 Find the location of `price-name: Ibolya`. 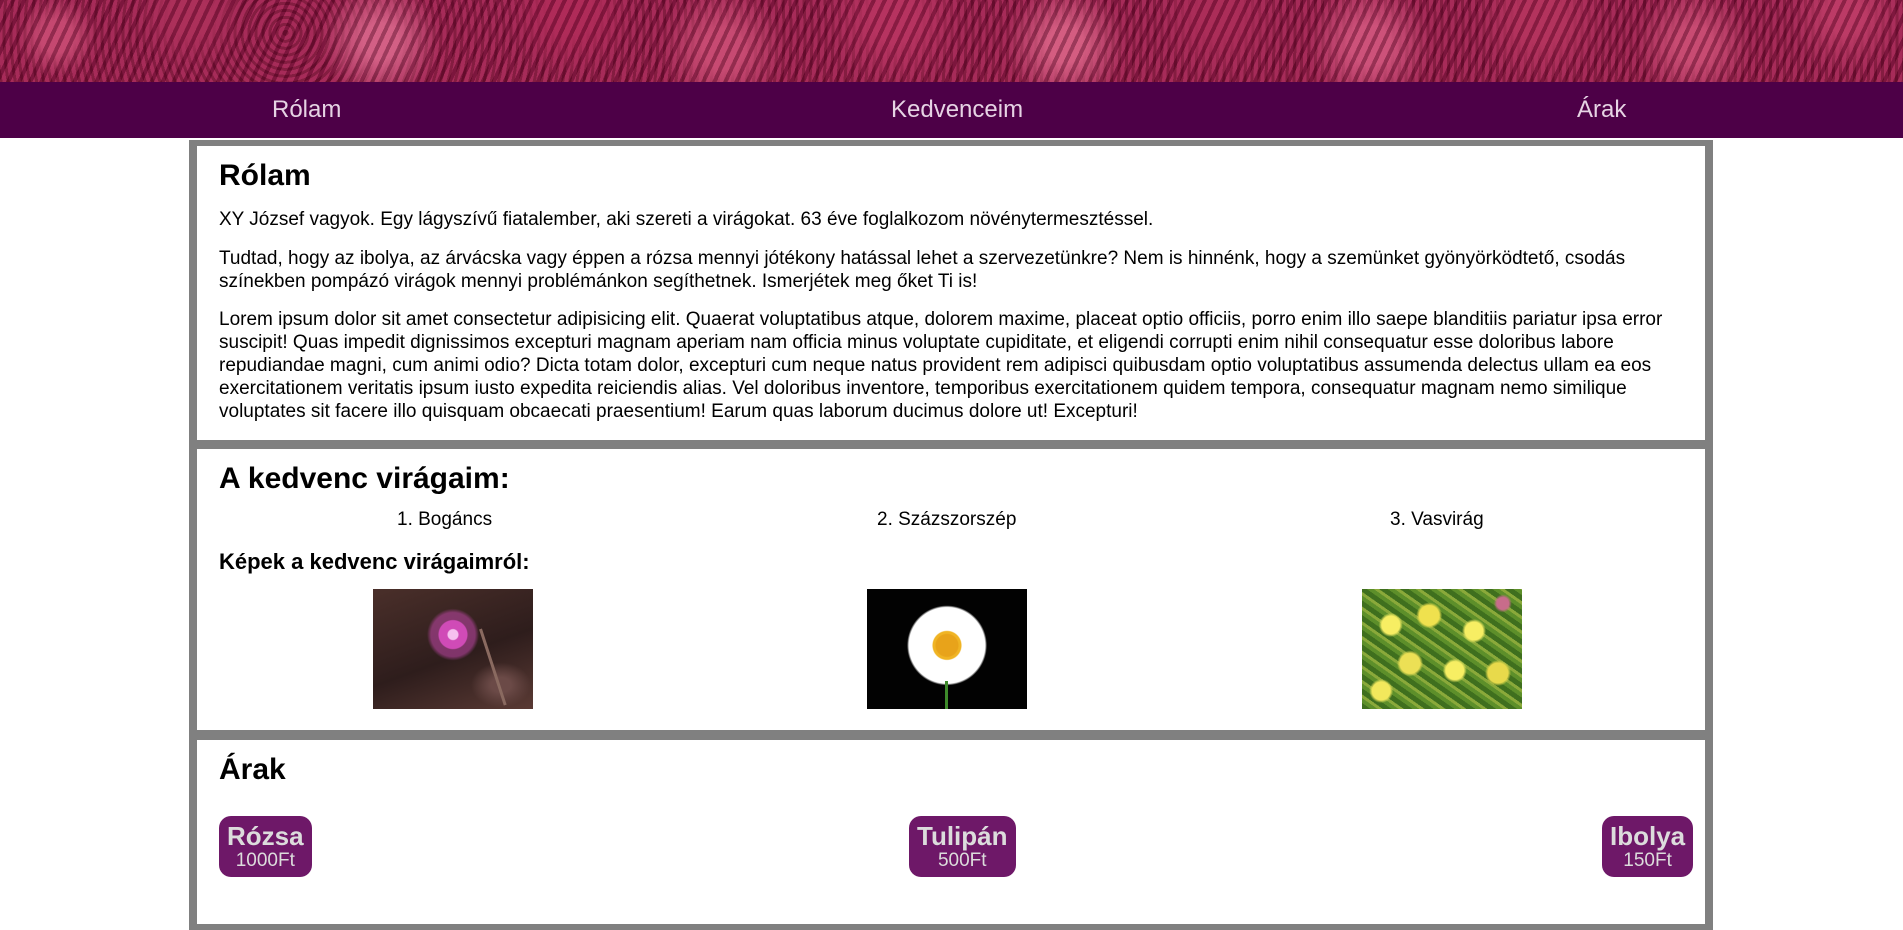

price-name: Ibolya is located at coordinates (1648, 836).